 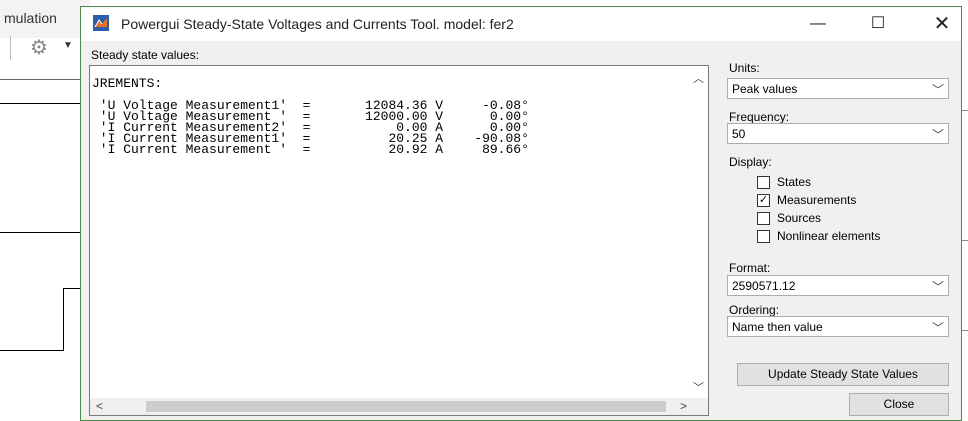 What do you see at coordinates (744, 68) in the screenshot?
I see `units-label: Units:` at bounding box center [744, 68].